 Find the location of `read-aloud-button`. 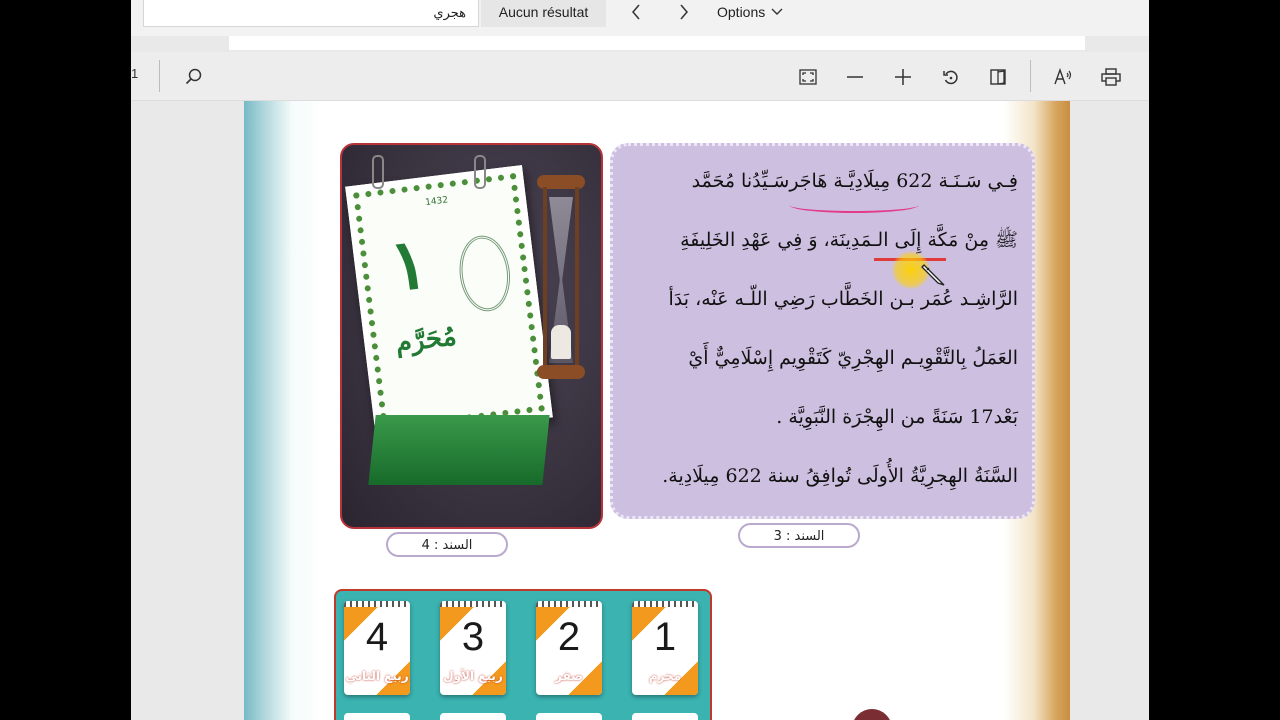

read-aloud-button is located at coordinates (1064, 77).